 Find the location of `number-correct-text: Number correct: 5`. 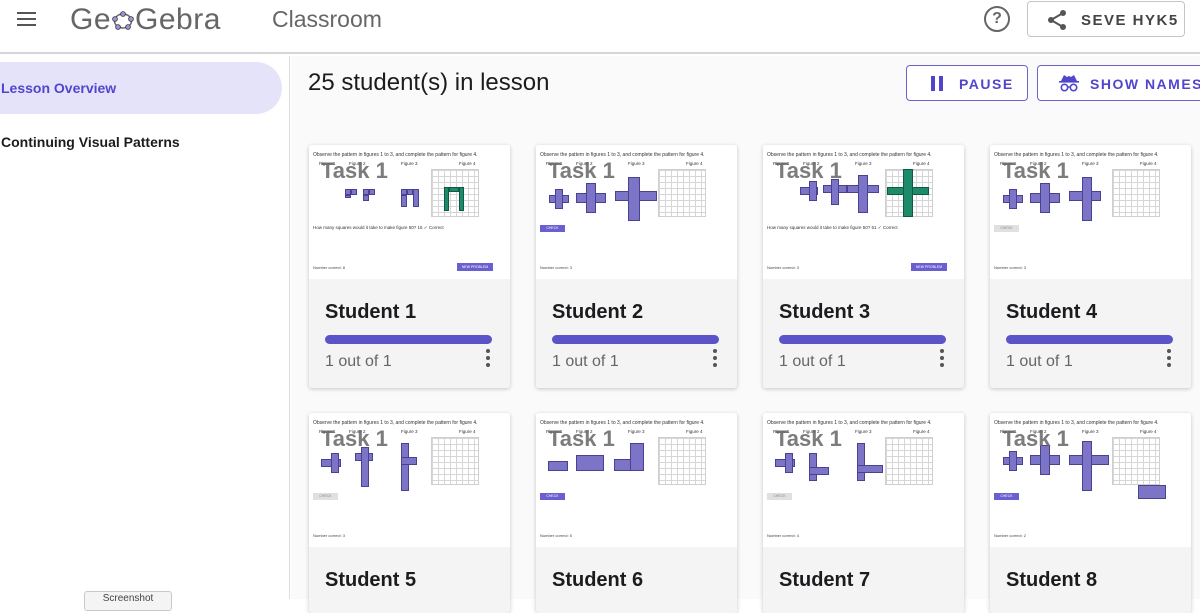

number-correct-text: Number correct: 5 is located at coordinates (556, 535).